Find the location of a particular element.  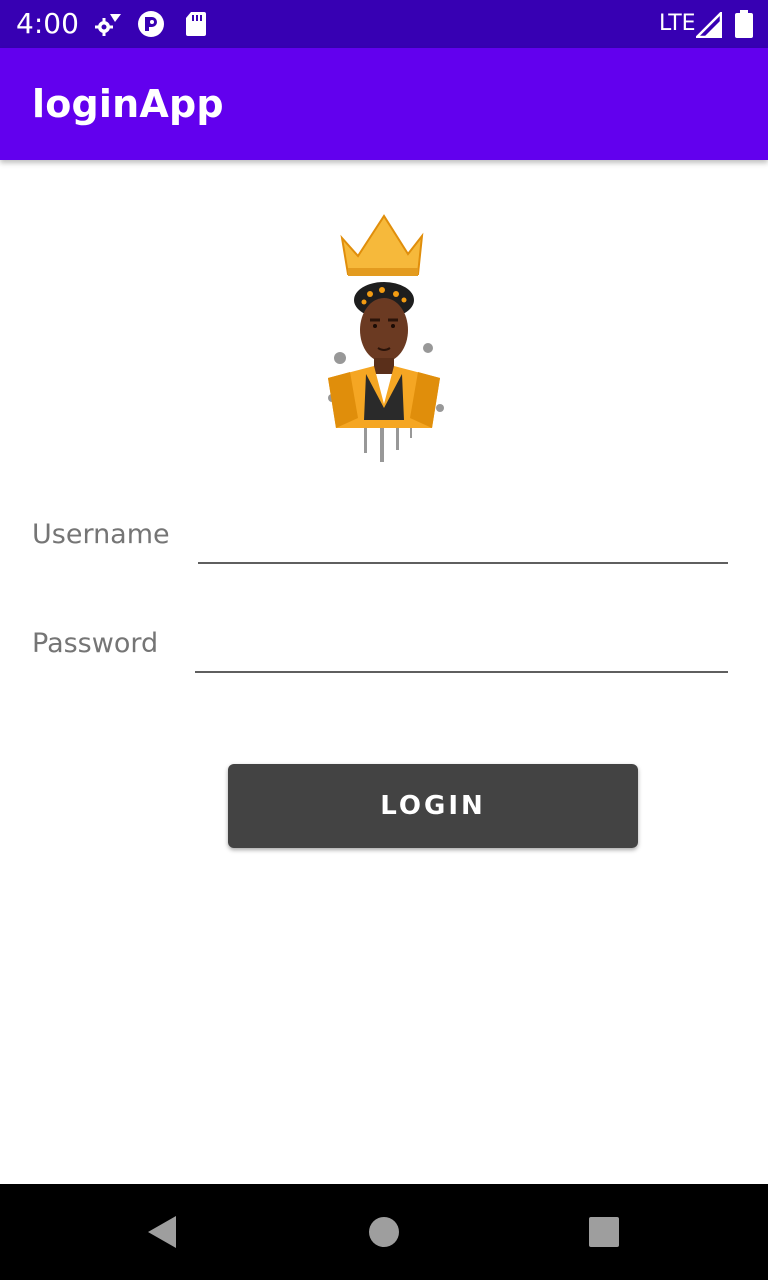

crowned-king-avatar-icon is located at coordinates (384, 338).